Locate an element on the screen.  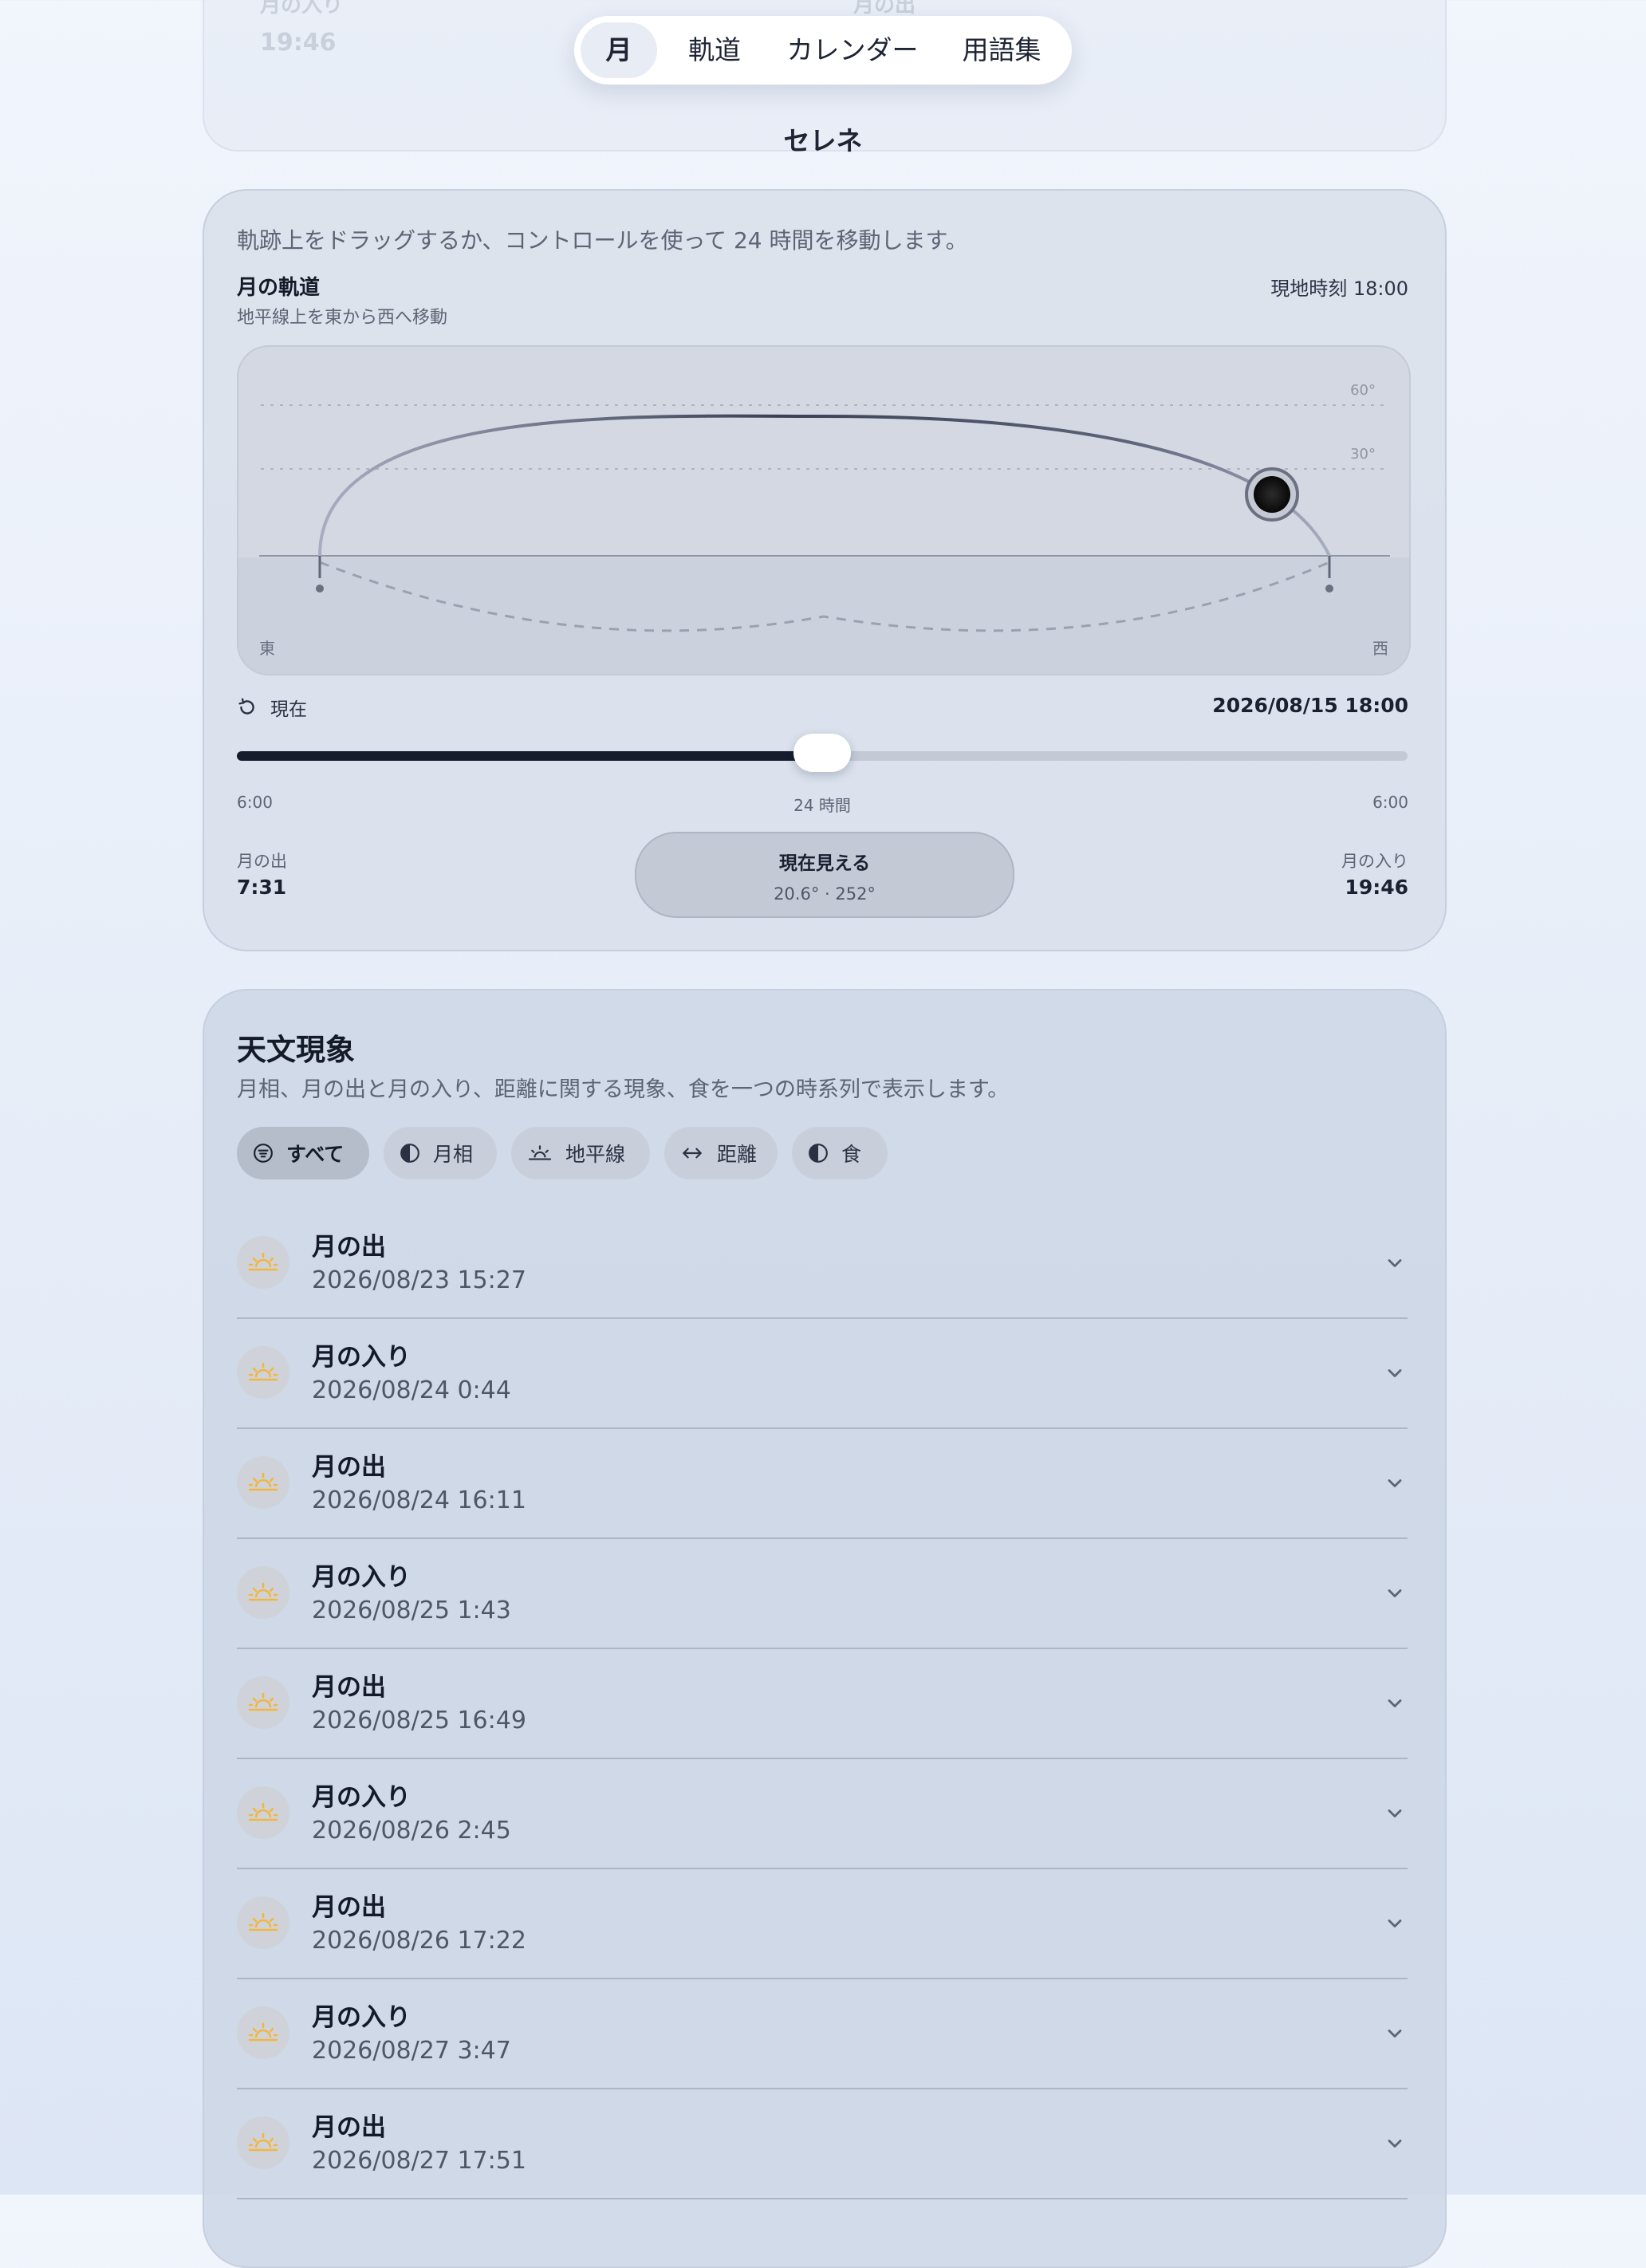
moon-path-svg is located at coordinates (824, 518).